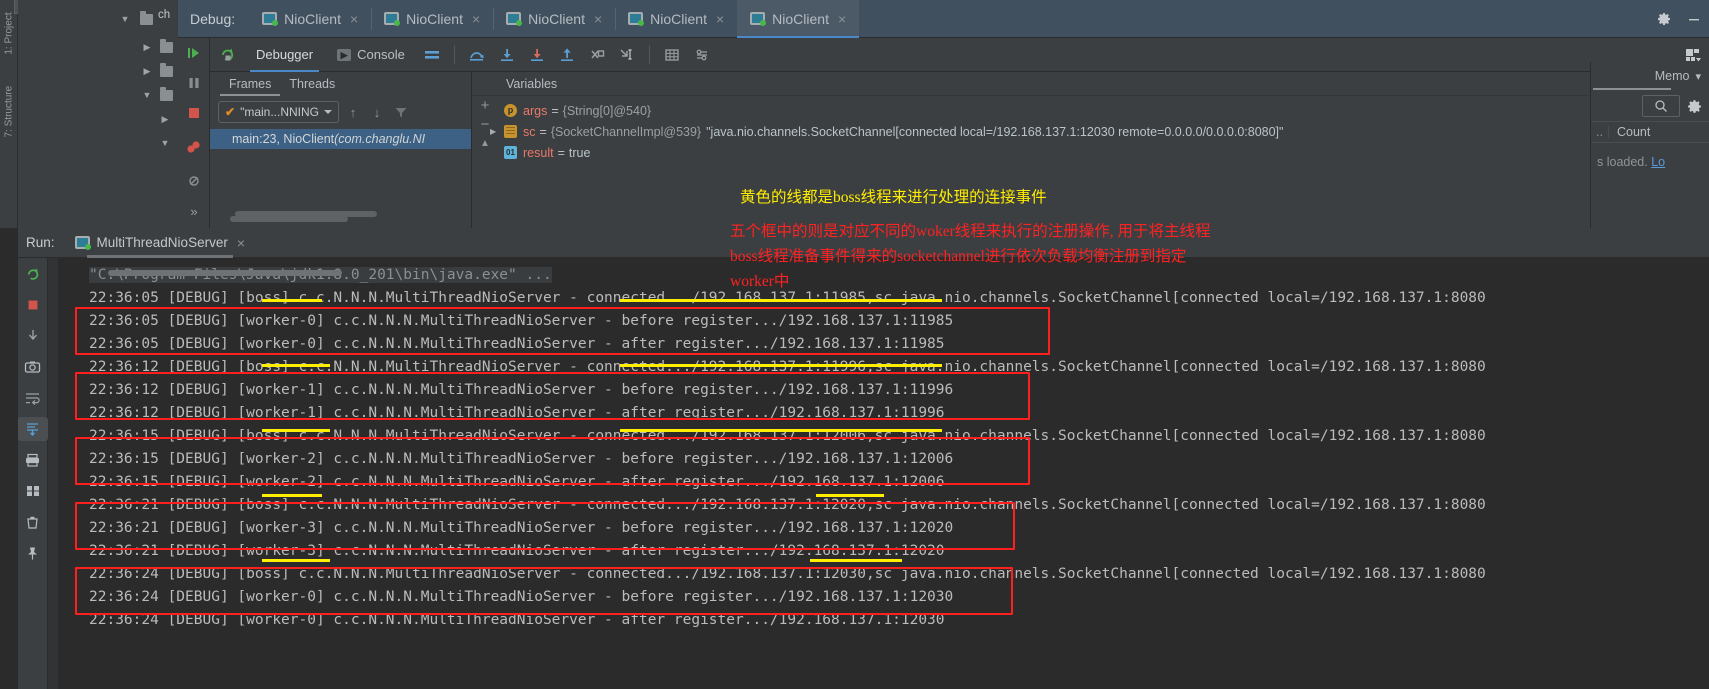 This screenshot has width=1709, height=689. What do you see at coordinates (371, 55) in the screenshot?
I see `tab-console: ▶ Console` at bounding box center [371, 55].